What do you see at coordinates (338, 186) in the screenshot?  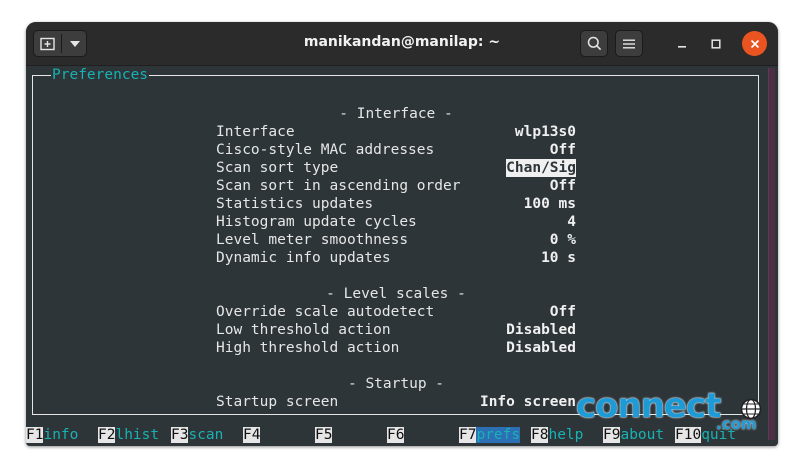 I see `pref-label: Scan sort in ascending order` at bounding box center [338, 186].